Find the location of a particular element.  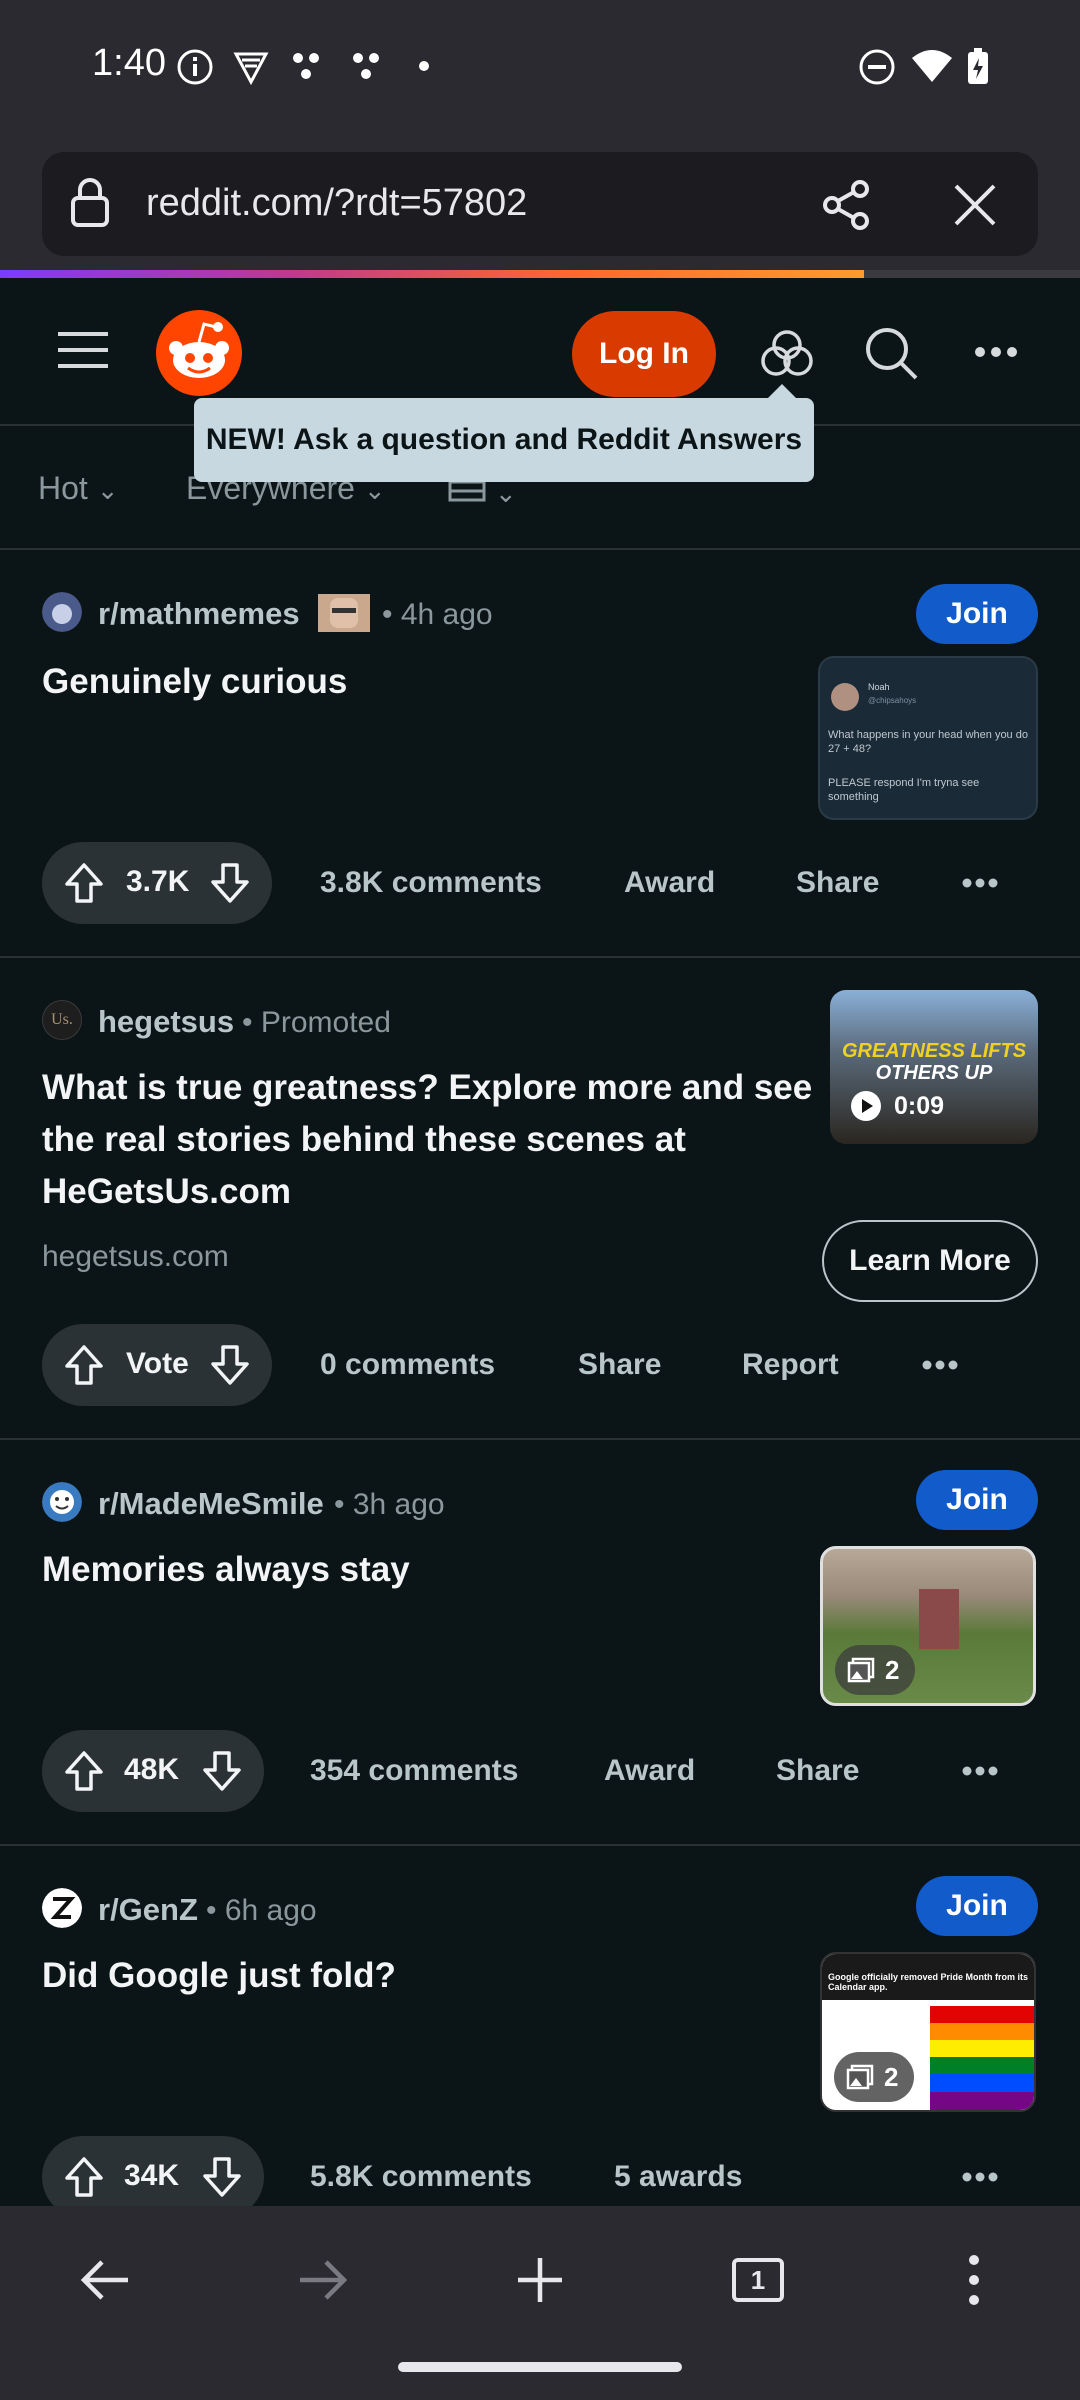

browser-toolbar: reddit.com/?rdt=57802 is located at coordinates (540, 206).